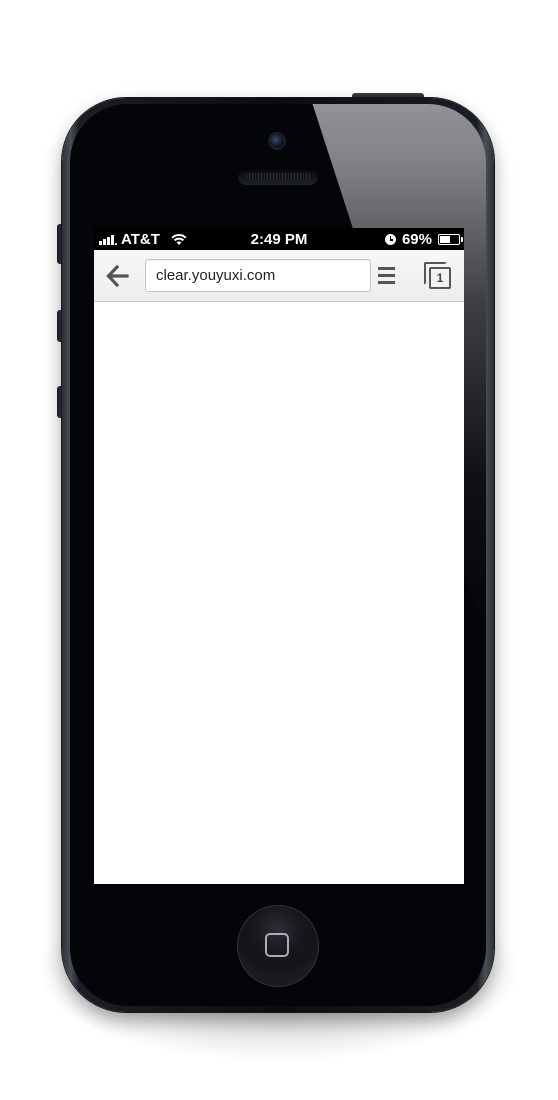 The width and height of the screenshot is (558, 1100). I want to click on status-bar-right: 69%, so click(423, 239).